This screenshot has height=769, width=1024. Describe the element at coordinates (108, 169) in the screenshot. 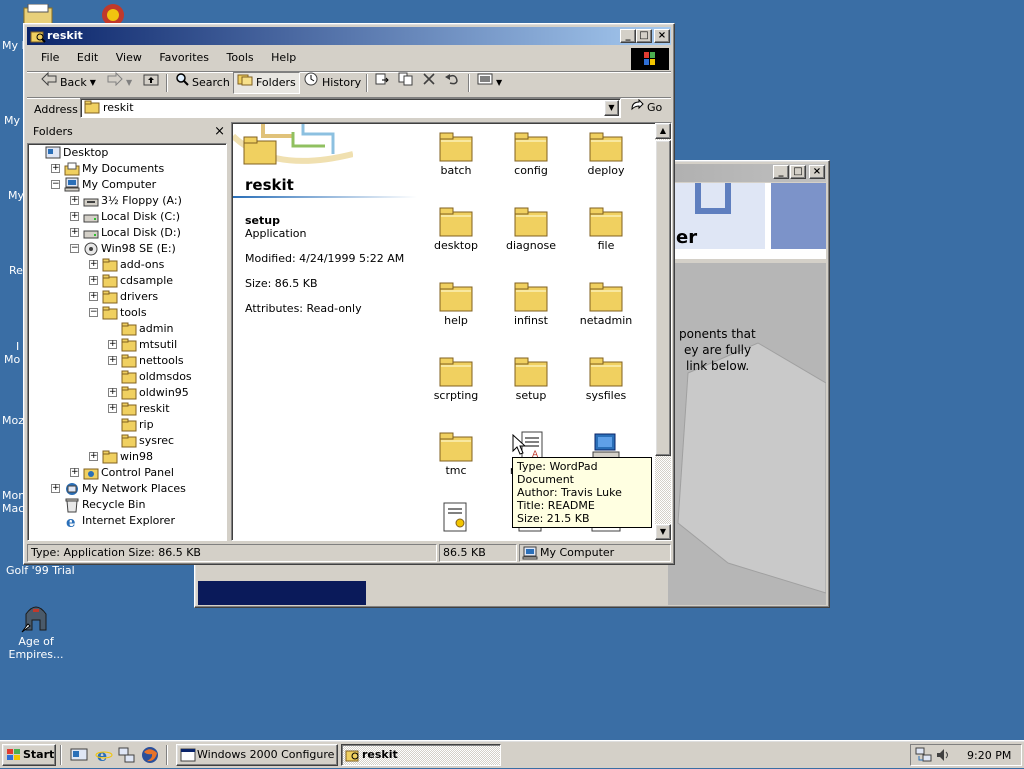

I see `tree-row: + My Documents` at that location.